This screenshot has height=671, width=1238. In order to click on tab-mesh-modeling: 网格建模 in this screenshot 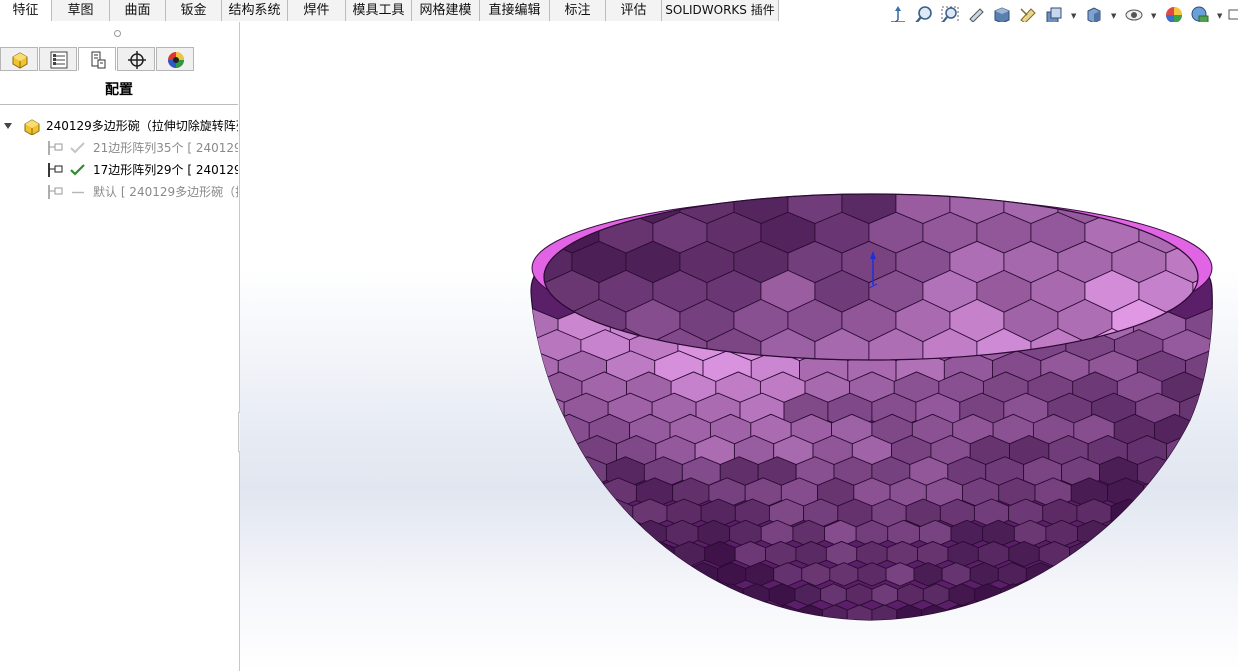, I will do `click(446, 10)`.